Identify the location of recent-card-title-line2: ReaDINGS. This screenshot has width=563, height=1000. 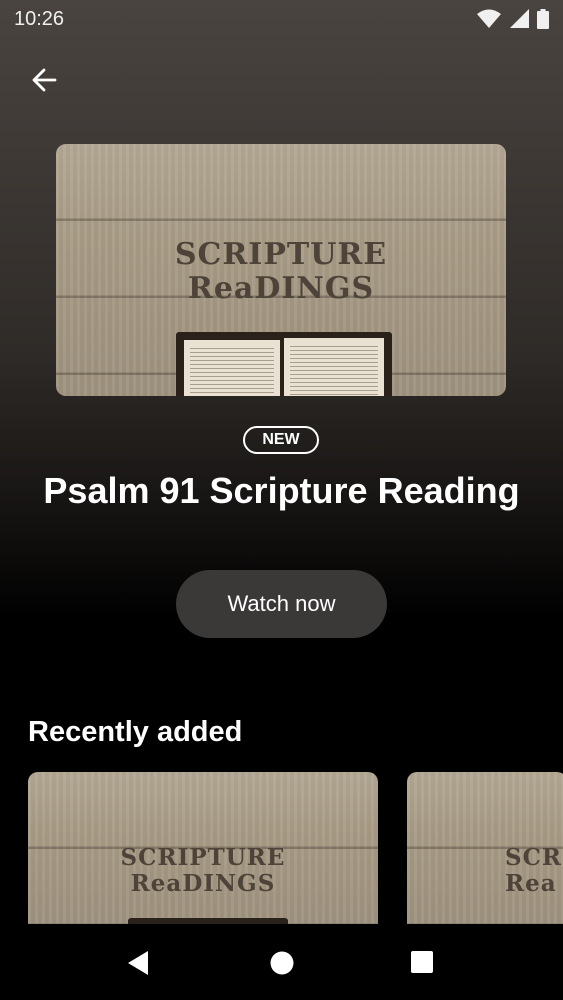
(203, 883).